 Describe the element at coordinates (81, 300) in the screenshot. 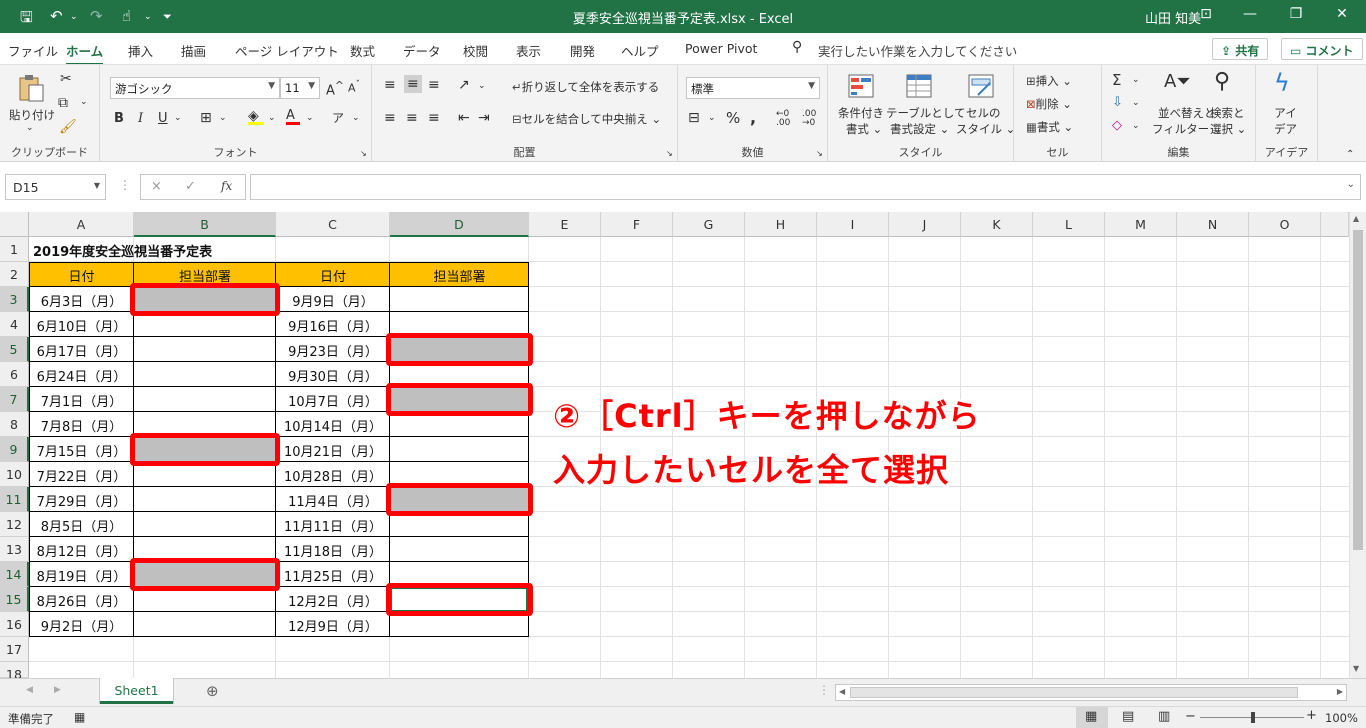

I see `date-cell: 6月3日（月）` at that location.